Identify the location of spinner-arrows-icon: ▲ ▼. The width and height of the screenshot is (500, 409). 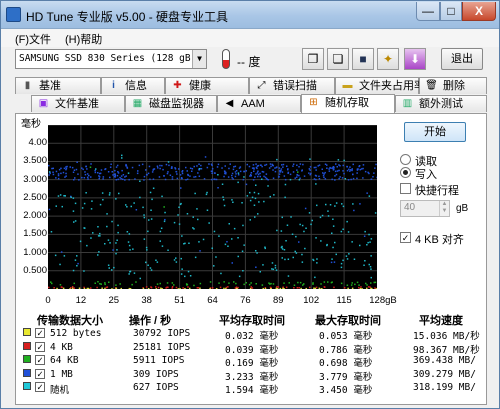
(444, 208).